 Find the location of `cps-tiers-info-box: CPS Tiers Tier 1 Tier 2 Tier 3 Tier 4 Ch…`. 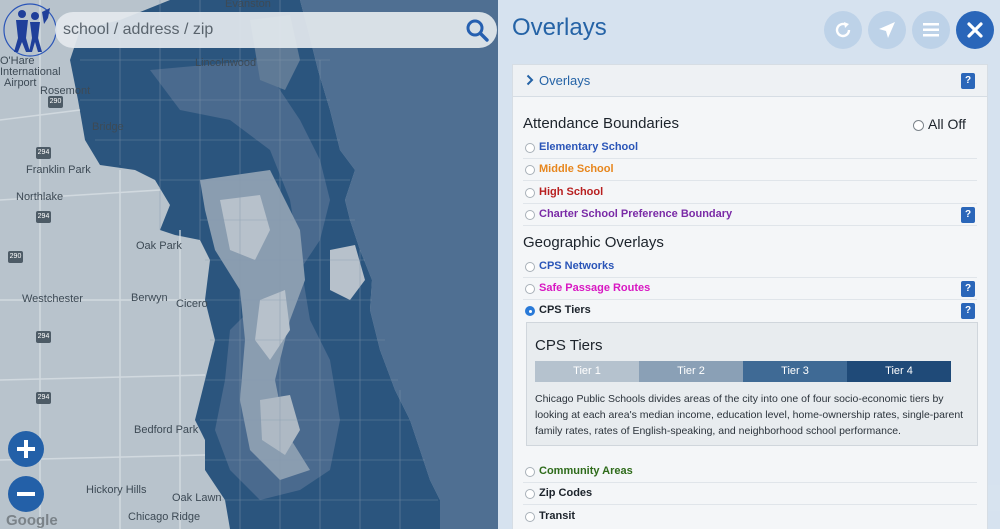

cps-tiers-info-box: CPS Tiers Tier 1 Tier 2 Tier 3 Tier 4 Ch… is located at coordinates (752, 384).